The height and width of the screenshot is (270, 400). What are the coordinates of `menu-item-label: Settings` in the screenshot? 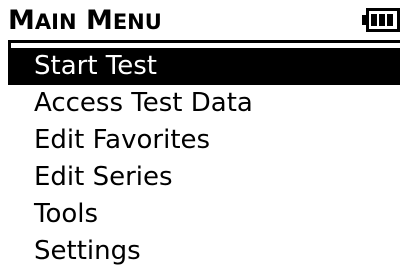 It's located at (87, 251).